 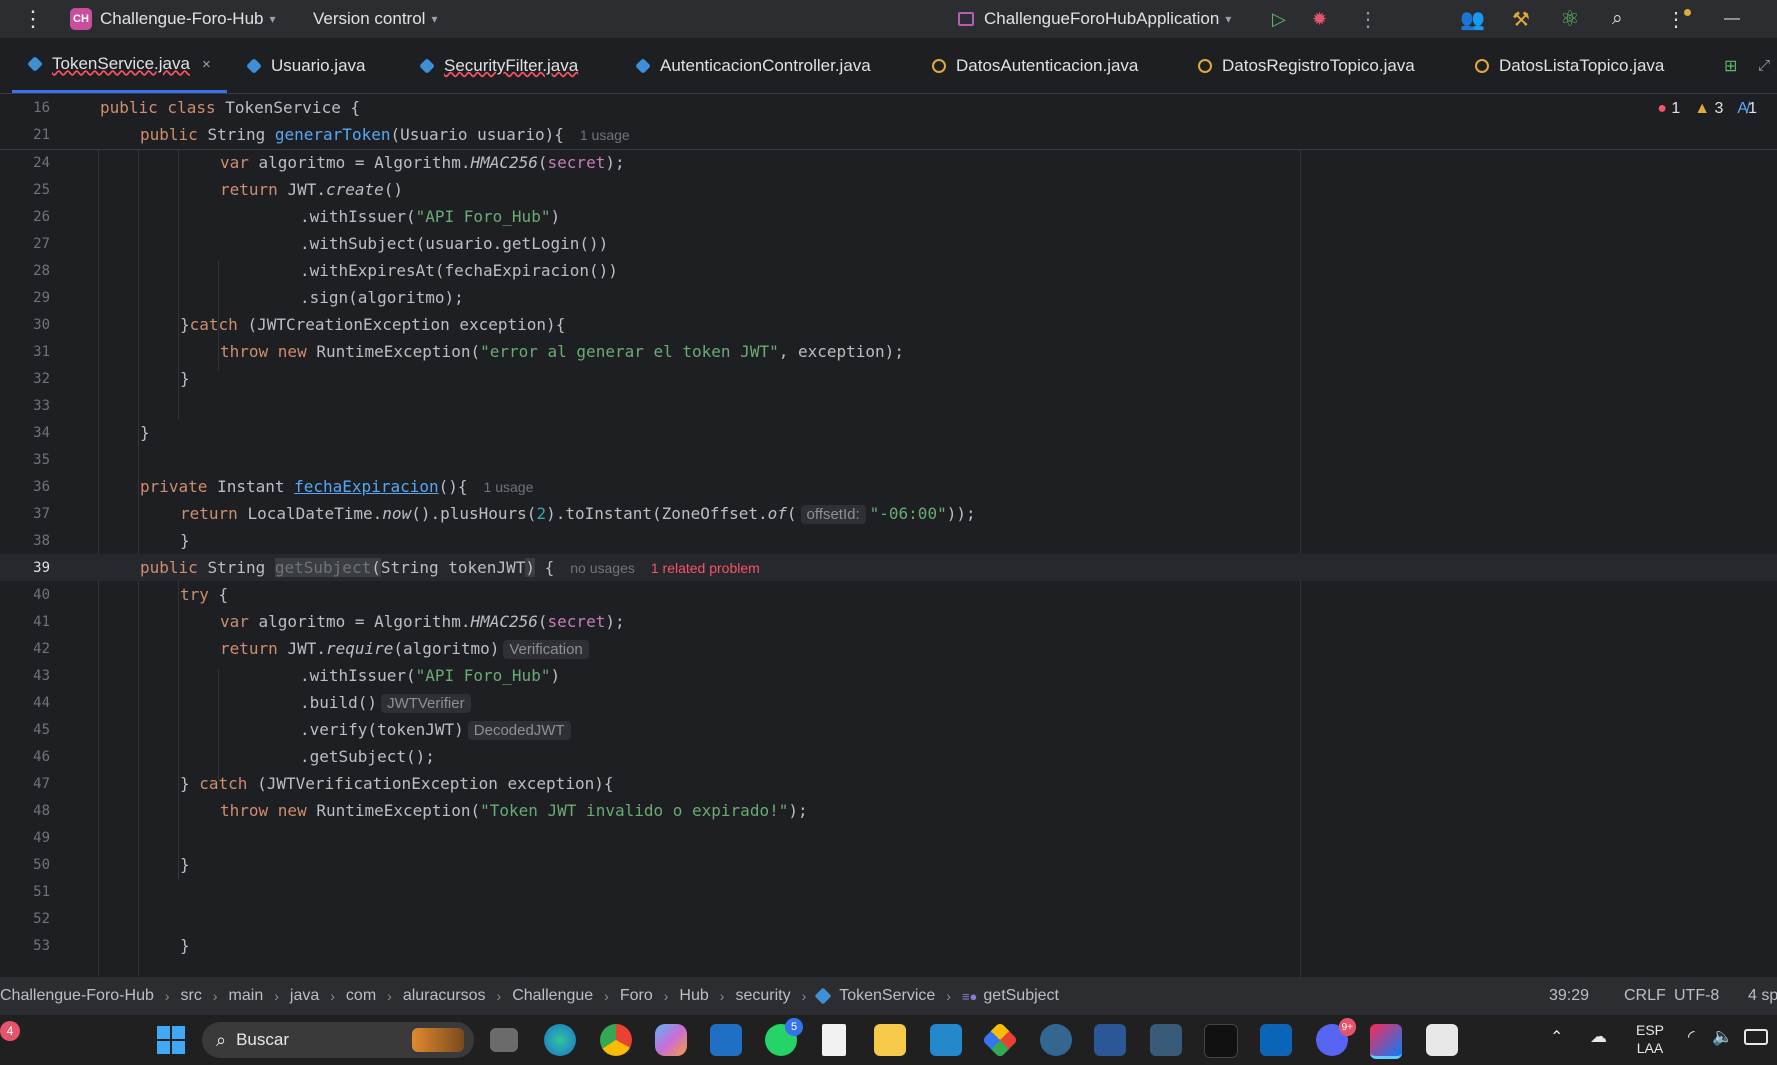 I want to click on code-line: 32}, so click(x=888, y=378).